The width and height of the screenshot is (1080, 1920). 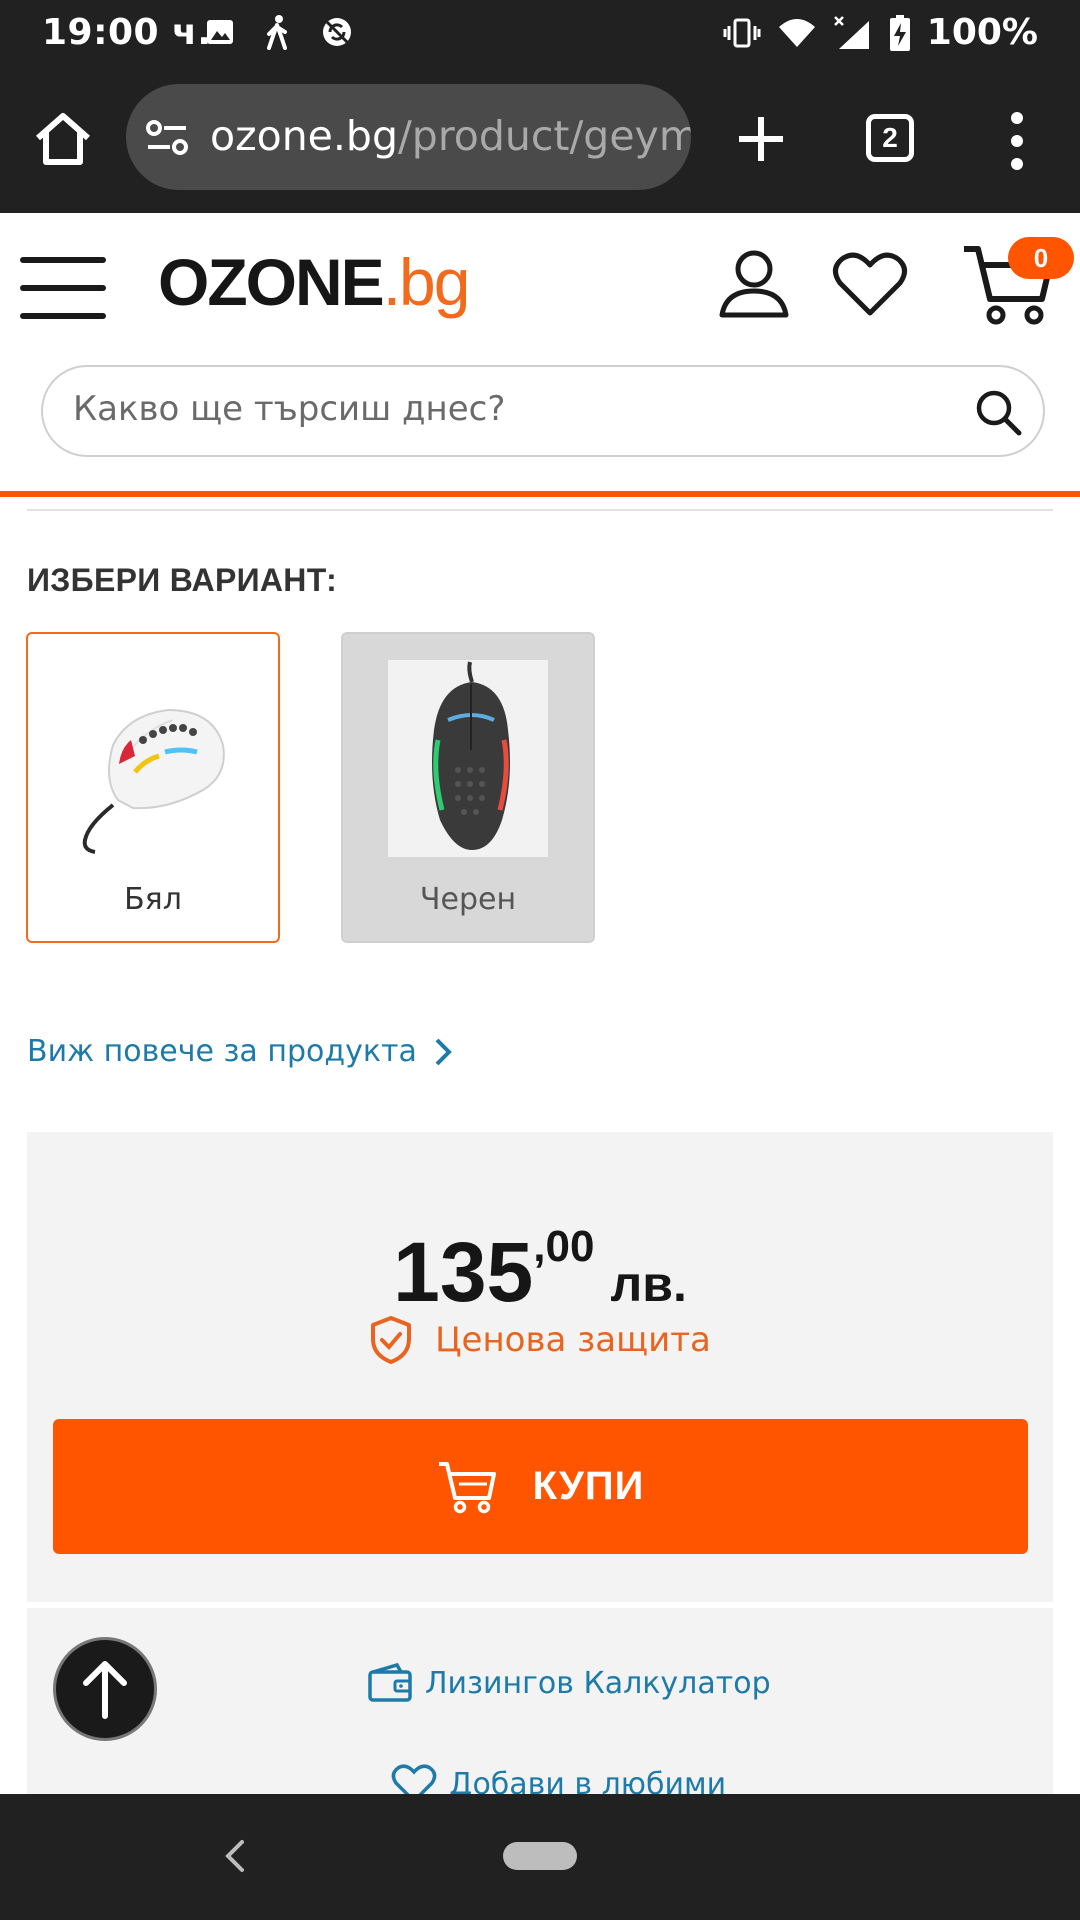 I want to click on white-mouse-image, so click(x=153, y=758).